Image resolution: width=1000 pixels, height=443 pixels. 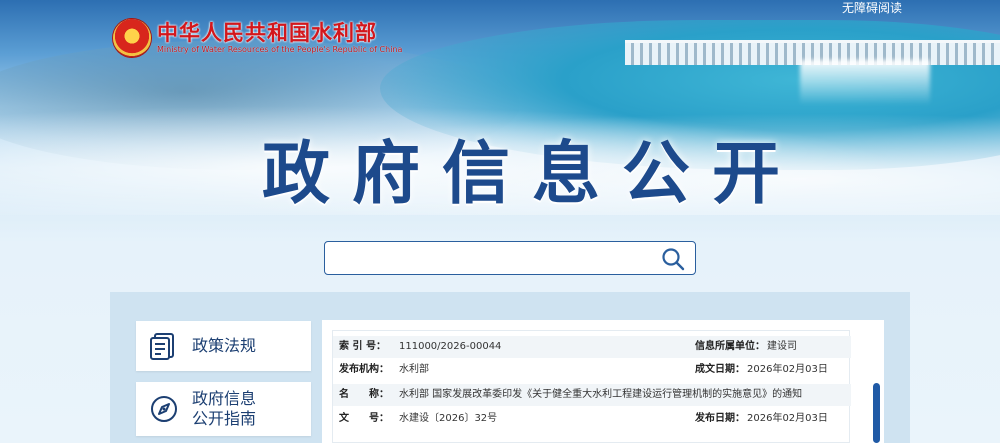 What do you see at coordinates (876, 413) in the screenshot?
I see `scrollbar-thumb` at bounding box center [876, 413].